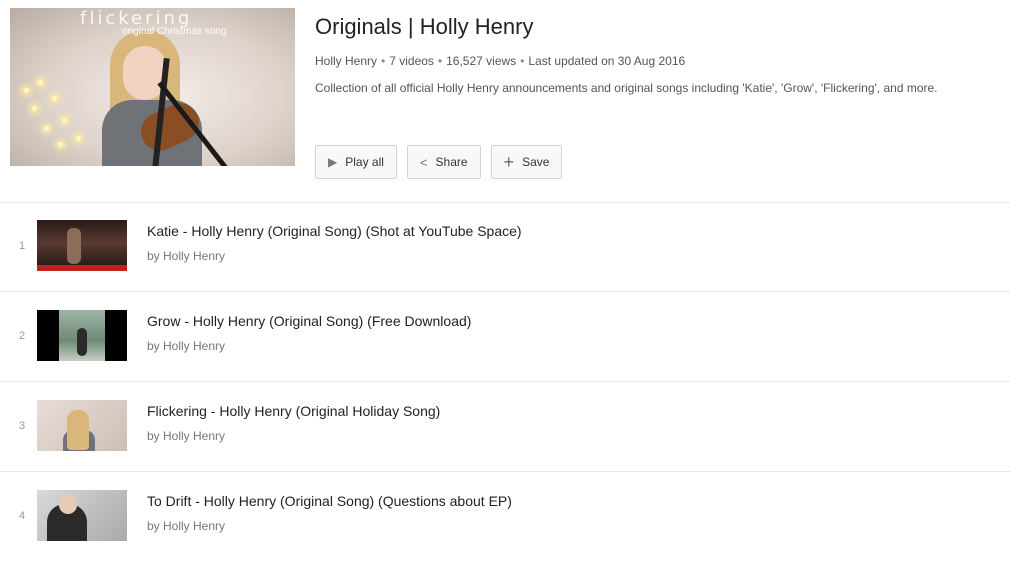 The height and width of the screenshot is (561, 1010). What do you see at coordinates (481, 61) in the screenshot?
I see `view-count: 16,527 views` at bounding box center [481, 61].